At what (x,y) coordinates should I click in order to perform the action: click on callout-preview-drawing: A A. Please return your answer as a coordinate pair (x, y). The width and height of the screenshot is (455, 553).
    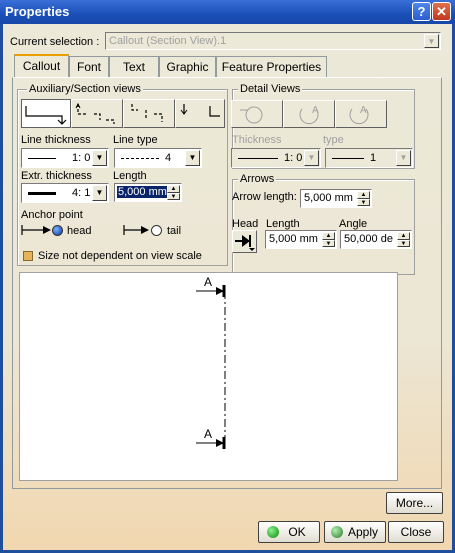
    Looking at the image, I should click on (211, 362).